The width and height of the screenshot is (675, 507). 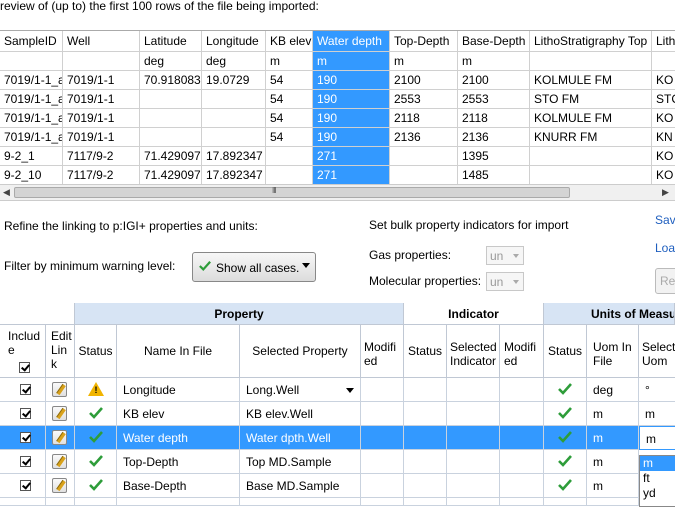 What do you see at coordinates (591, 80) in the screenshot?
I see `preview-cell: KOLMULE FM` at bounding box center [591, 80].